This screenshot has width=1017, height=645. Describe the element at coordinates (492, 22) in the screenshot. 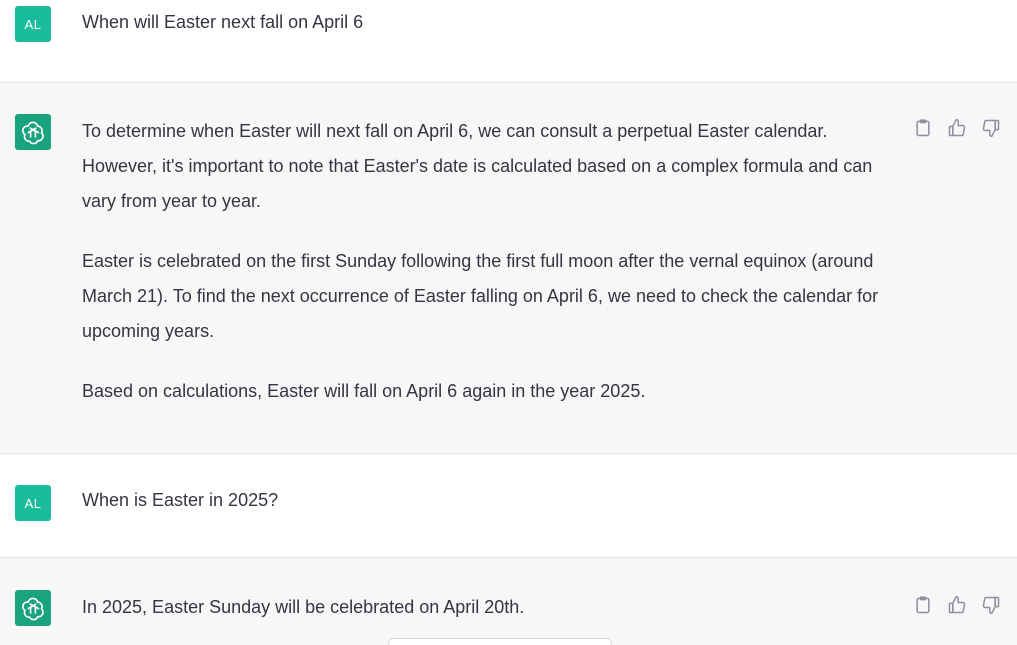

I see `user-message-text: When will Easter next fall on April 6` at that location.